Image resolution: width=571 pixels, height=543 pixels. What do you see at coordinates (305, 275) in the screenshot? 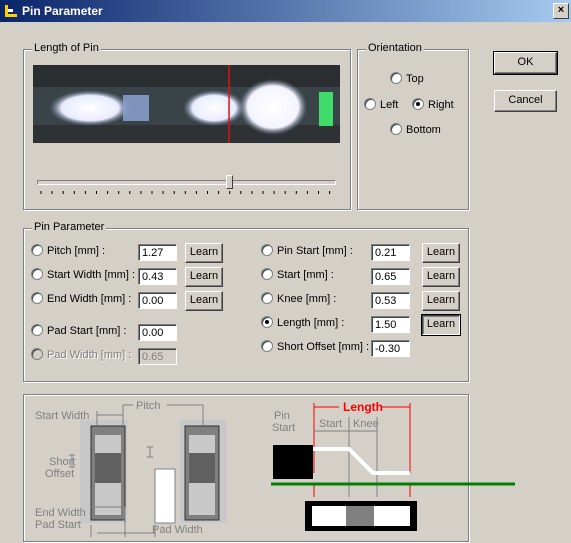
I see `start-label: Start [mm] :` at bounding box center [305, 275].